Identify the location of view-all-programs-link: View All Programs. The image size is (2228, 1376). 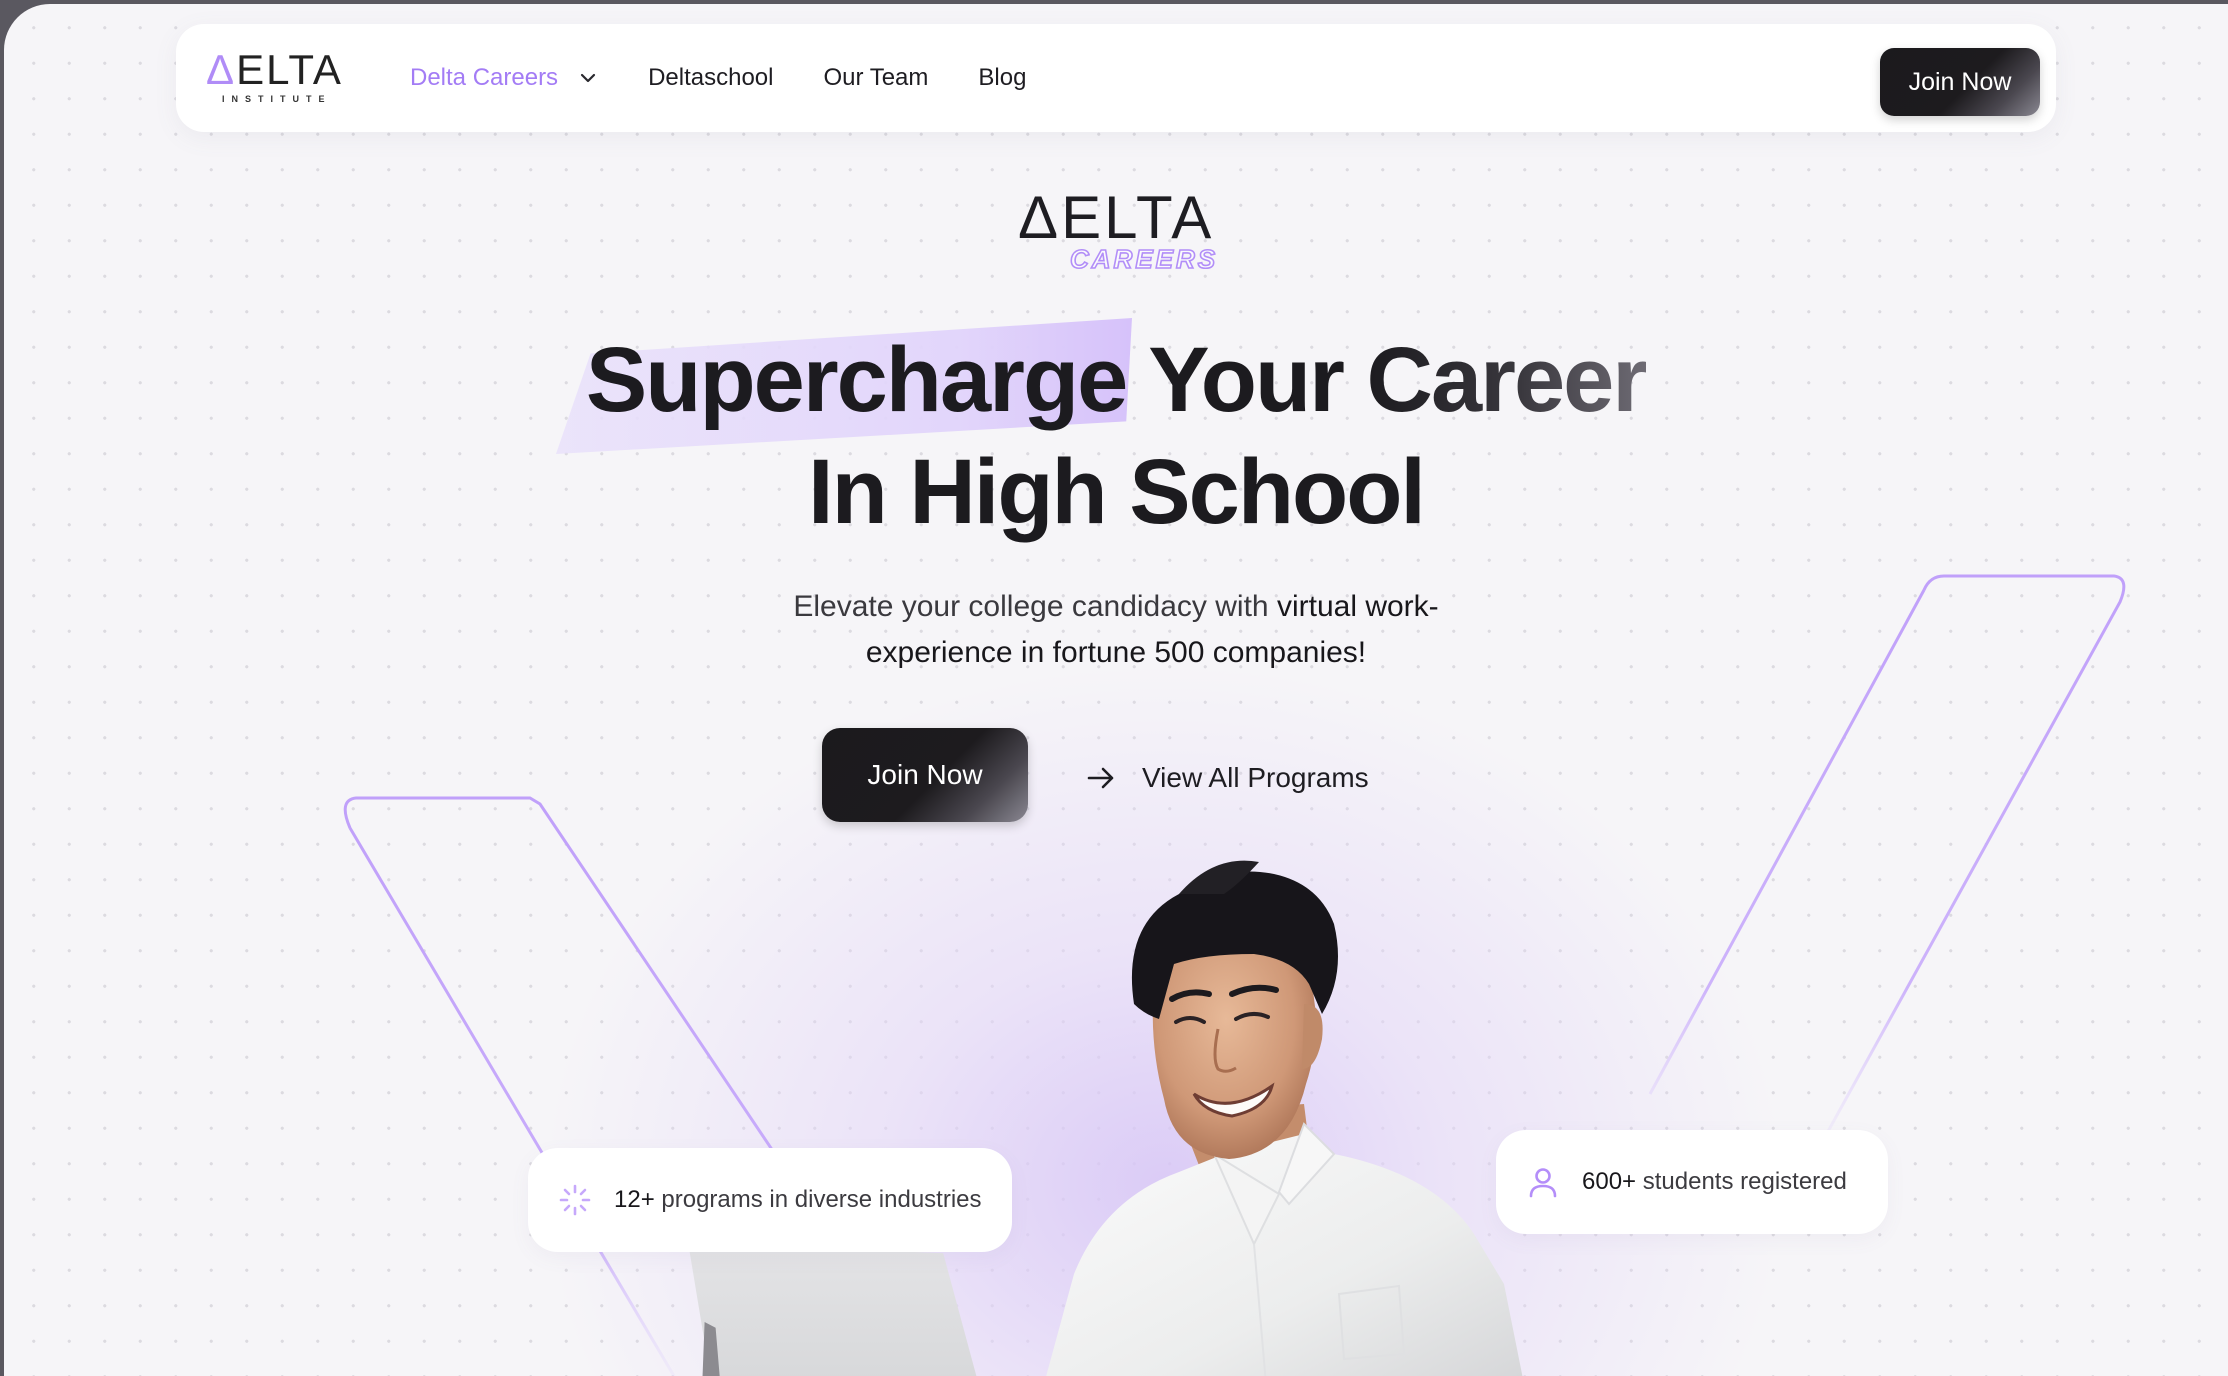
(1227, 778).